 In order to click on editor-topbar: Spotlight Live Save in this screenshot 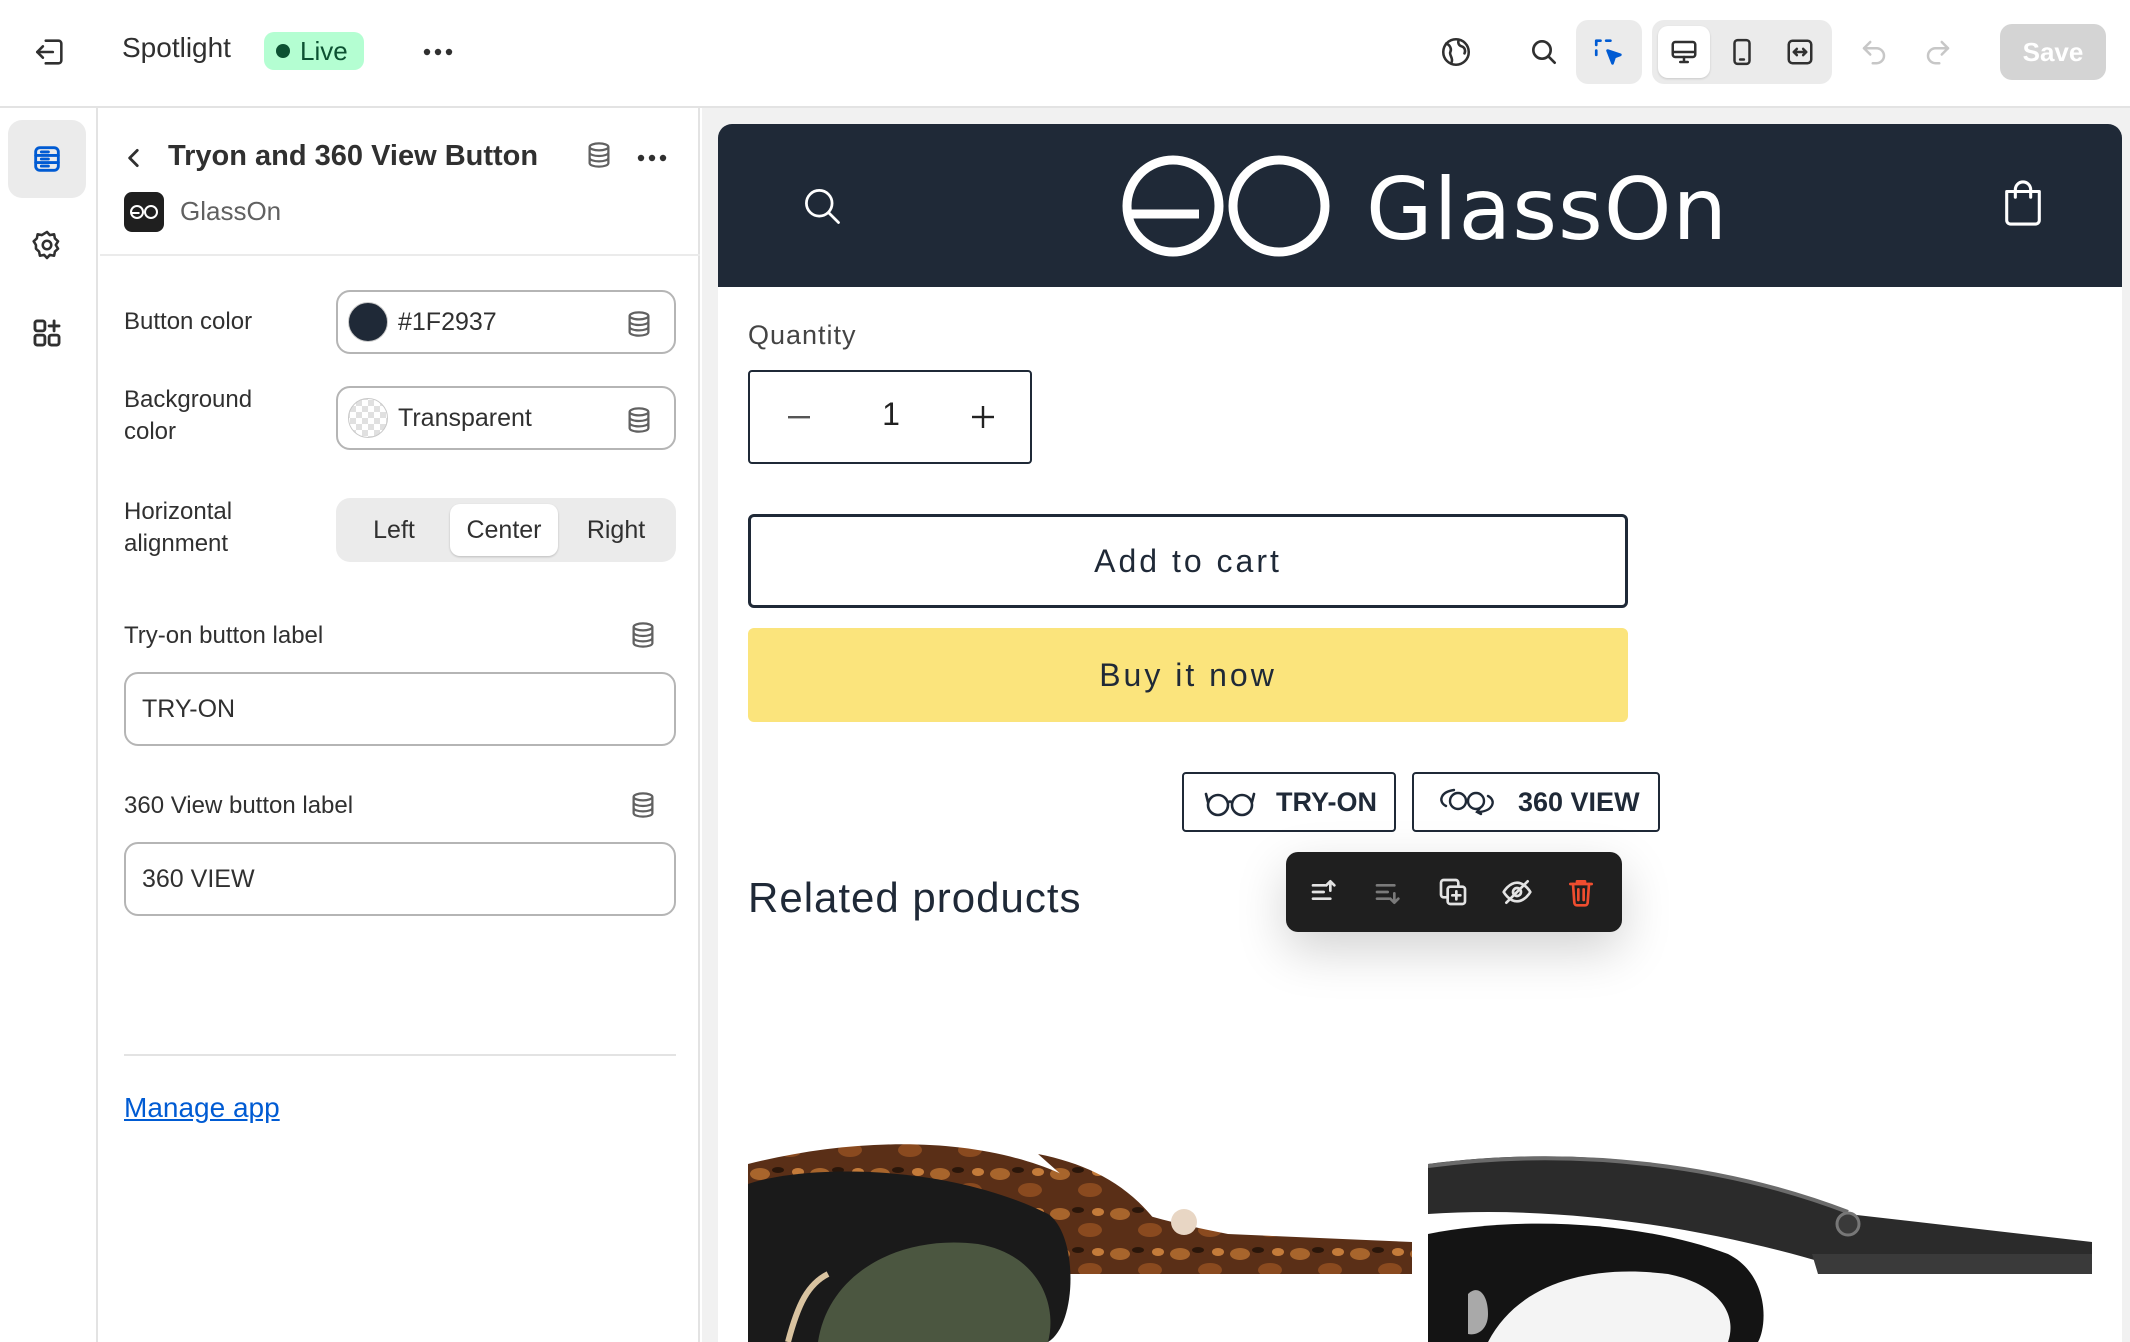, I will do `click(1065, 54)`.